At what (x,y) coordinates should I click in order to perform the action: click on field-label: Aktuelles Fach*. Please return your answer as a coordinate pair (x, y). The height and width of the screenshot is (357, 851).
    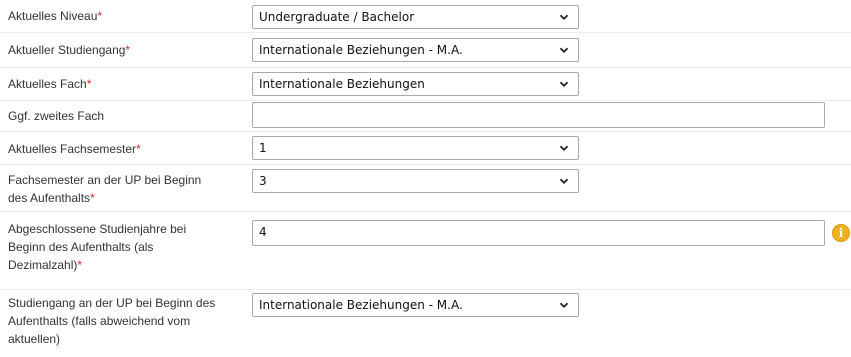
    Looking at the image, I should click on (120, 84).